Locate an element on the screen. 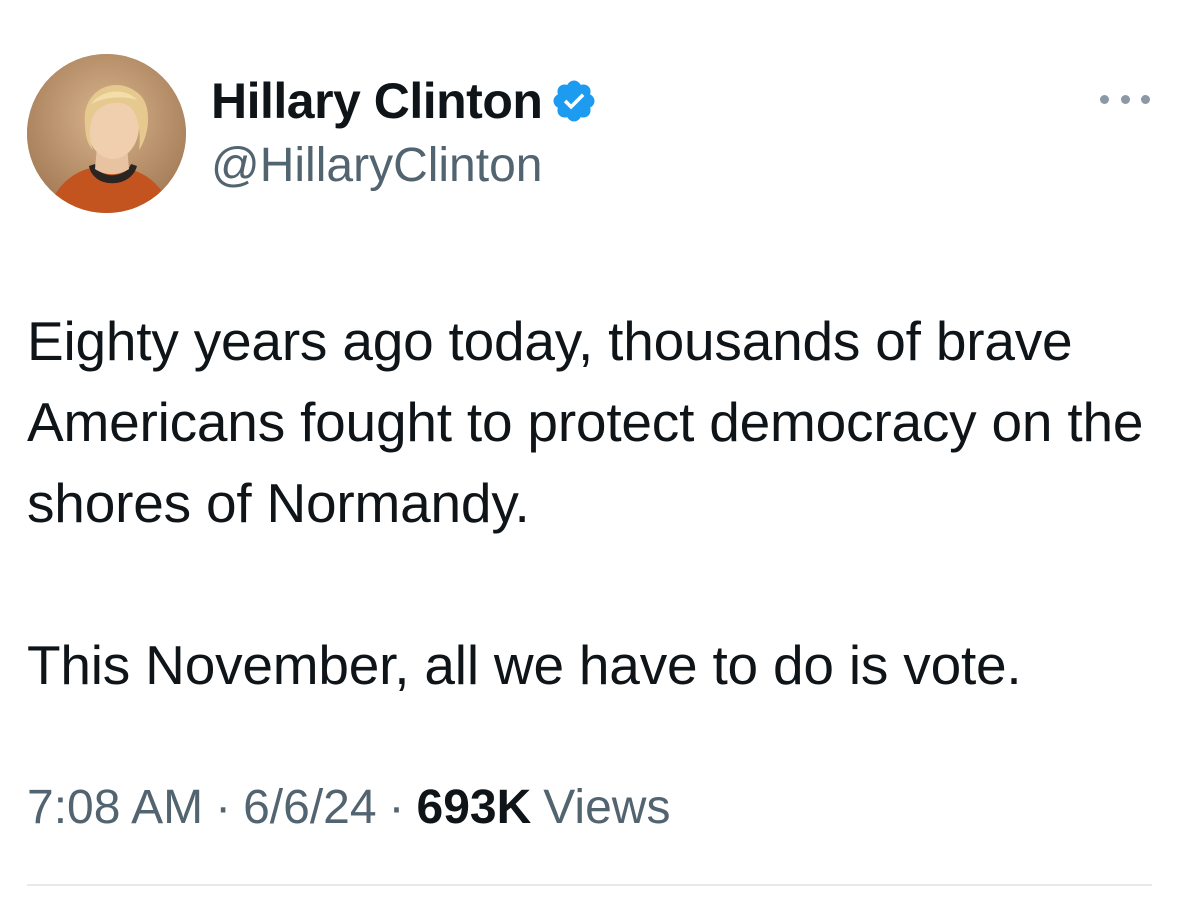 This screenshot has height=904, width=1179. tweet-meta: 7:08 AM · 6/6/24 · 693K Views is located at coordinates (348, 807).